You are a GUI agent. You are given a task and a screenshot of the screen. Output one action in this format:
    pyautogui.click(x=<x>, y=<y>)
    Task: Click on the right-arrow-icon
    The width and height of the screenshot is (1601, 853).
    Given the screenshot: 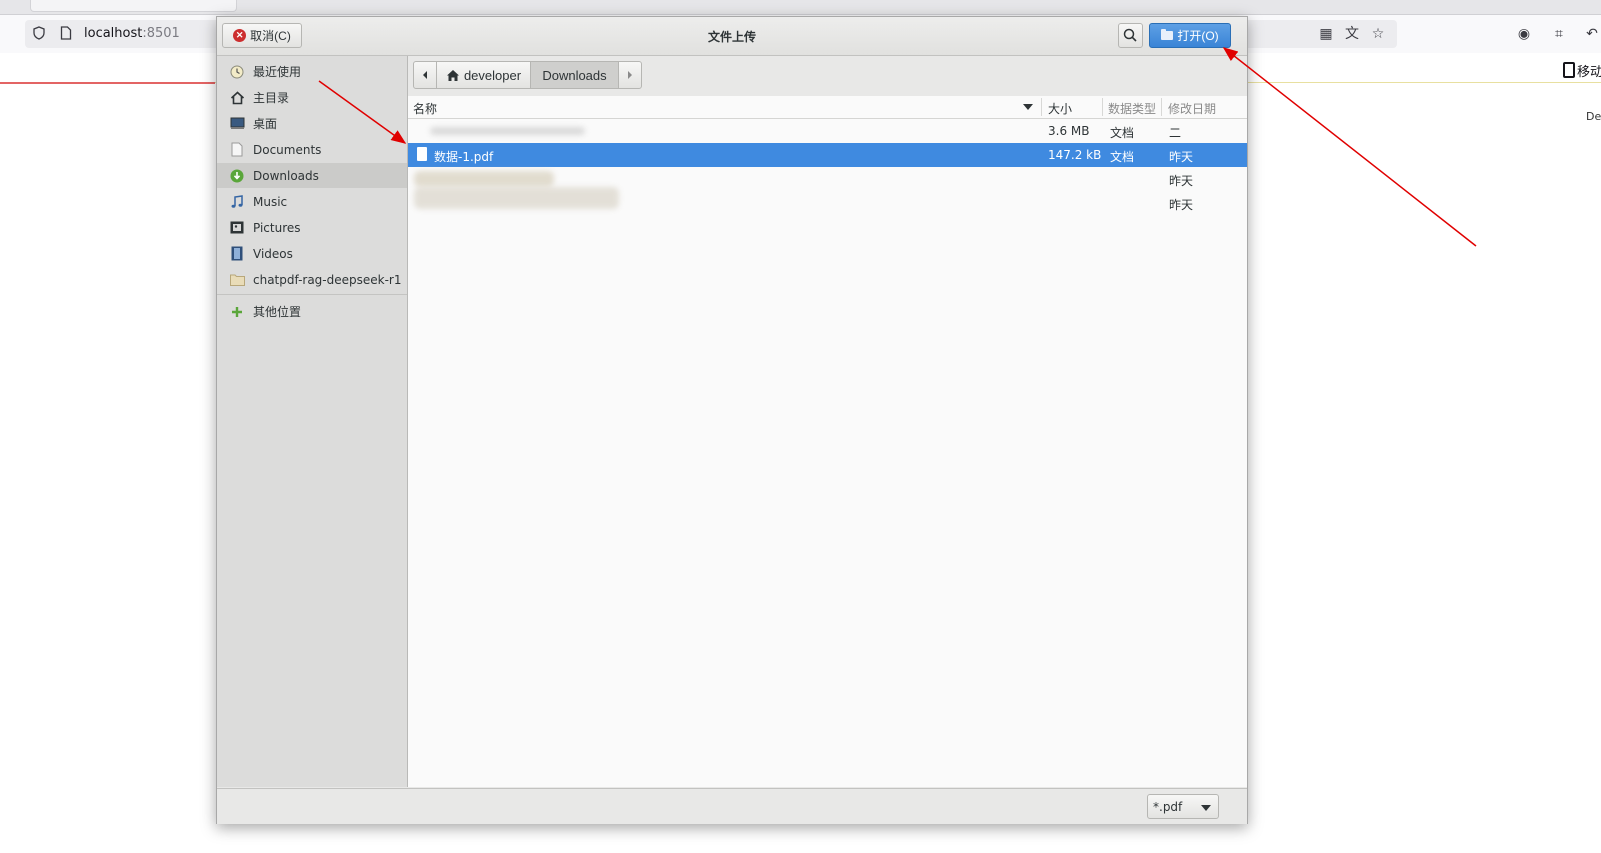 What is the action you would take?
    pyautogui.click(x=630, y=75)
    